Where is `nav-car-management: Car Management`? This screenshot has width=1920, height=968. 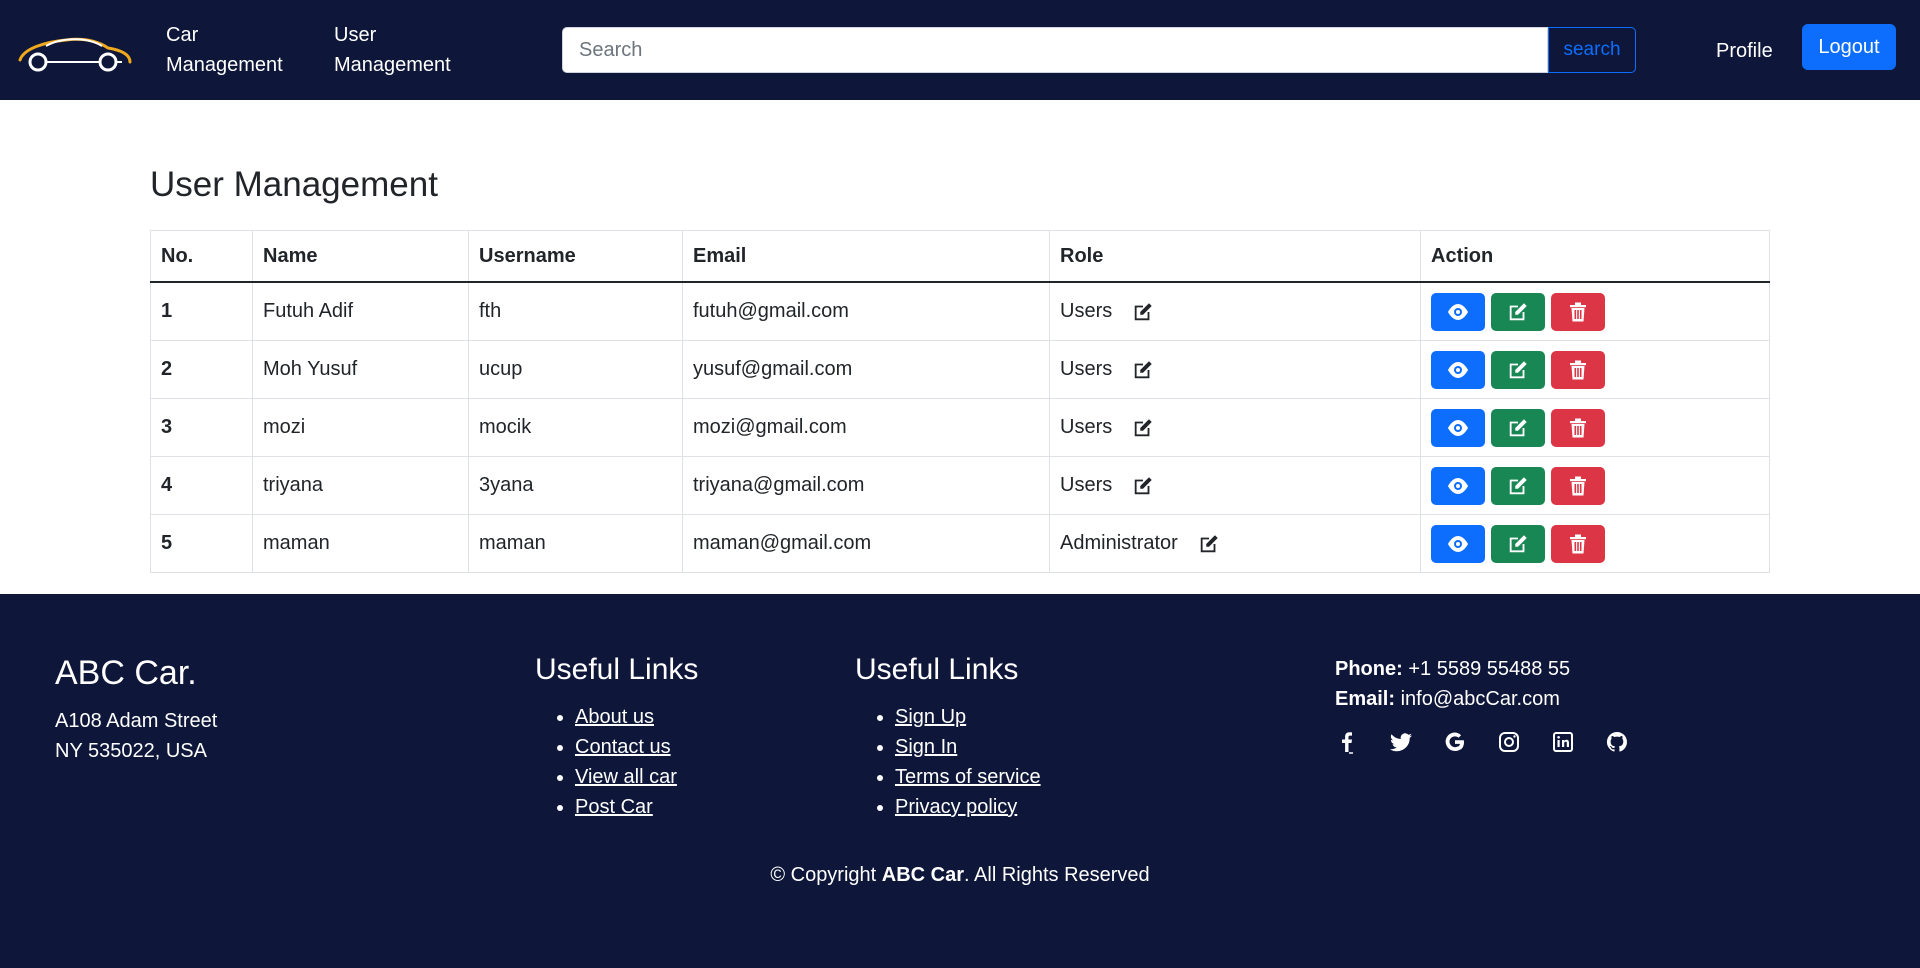 nav-car-management: Car Management is located at coordinates (231, 50).